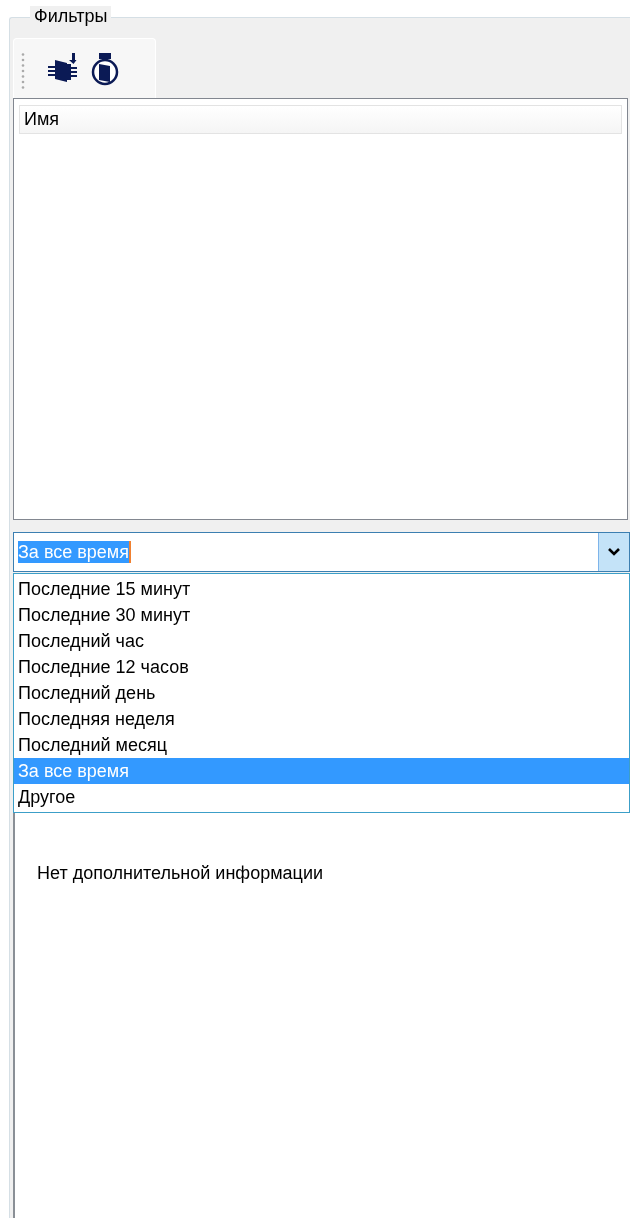  I want to click on chevron-icon, so click(614, 552).